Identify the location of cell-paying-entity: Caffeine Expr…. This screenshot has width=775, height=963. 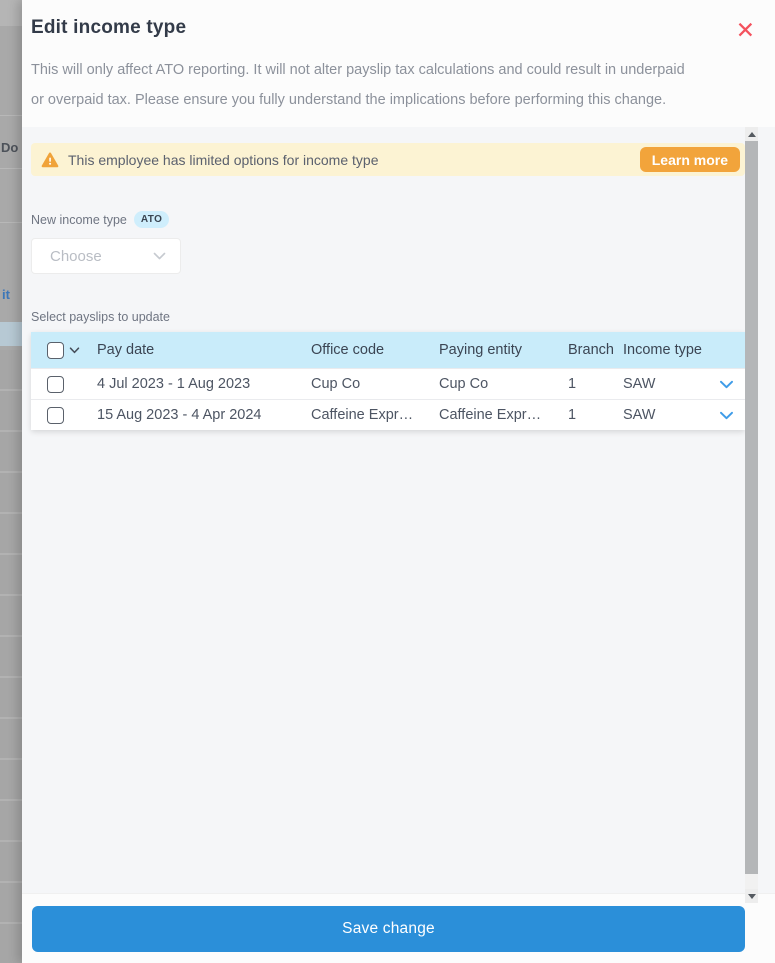
(490, 415).